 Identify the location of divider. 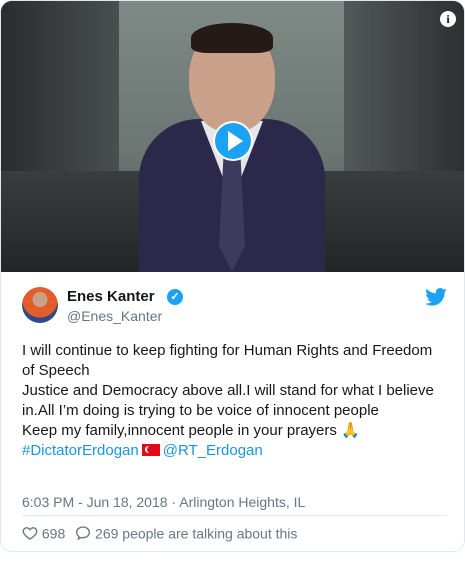
(234, 515).